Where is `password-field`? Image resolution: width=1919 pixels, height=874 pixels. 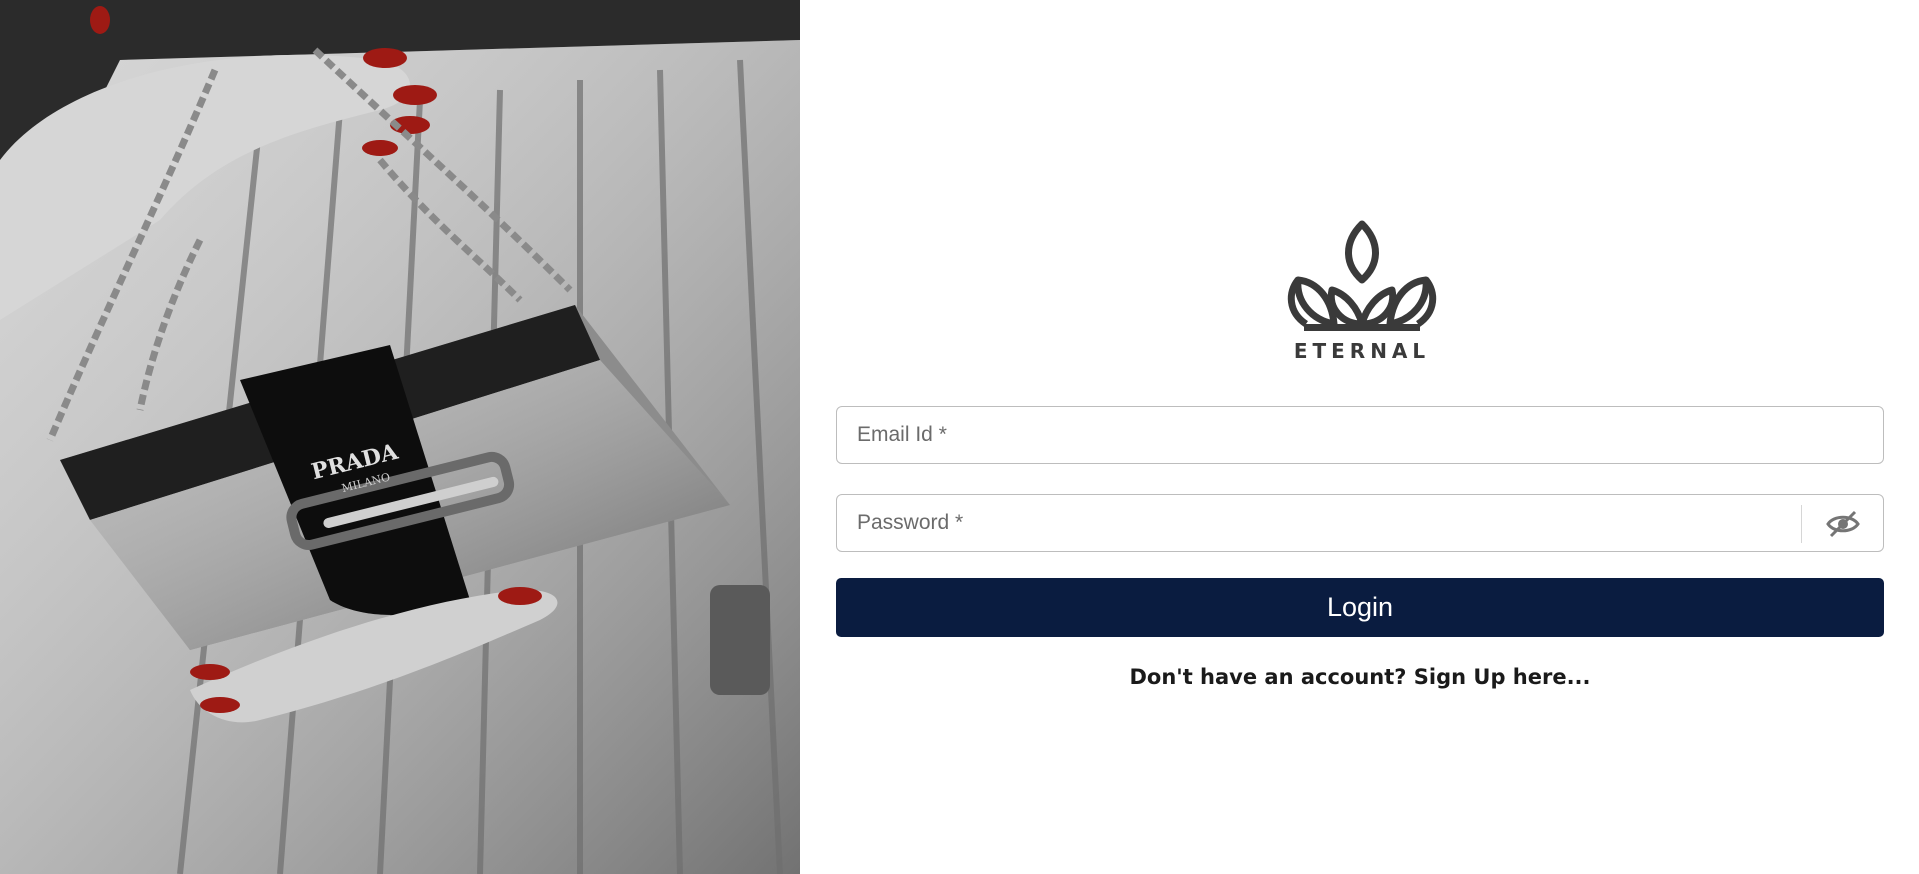
password-field is located at coordinates (1360, 523).